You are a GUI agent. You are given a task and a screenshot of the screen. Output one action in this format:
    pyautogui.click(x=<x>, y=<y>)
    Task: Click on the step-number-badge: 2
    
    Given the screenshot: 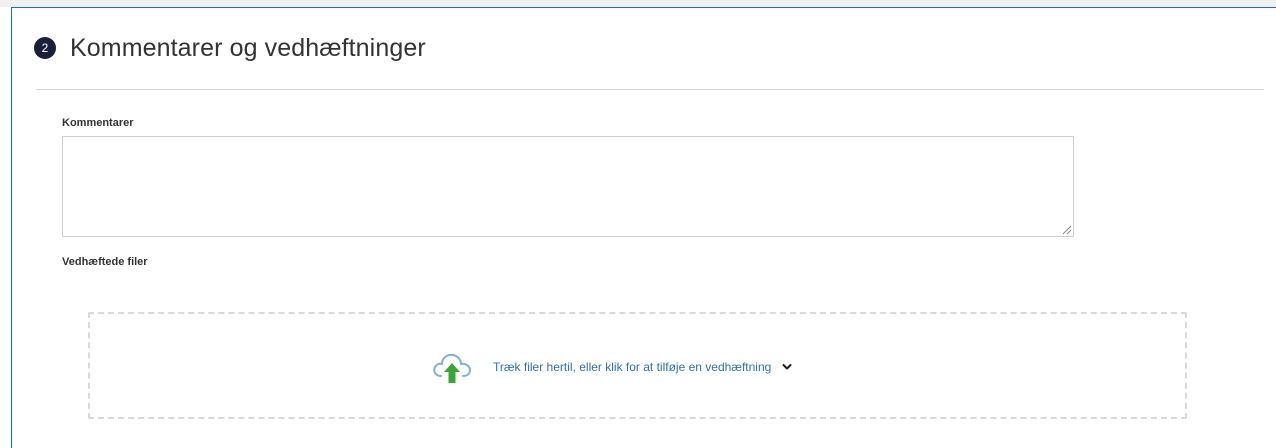 What is the action you would take?
    pyautogui.click(x=45, y=48)
    